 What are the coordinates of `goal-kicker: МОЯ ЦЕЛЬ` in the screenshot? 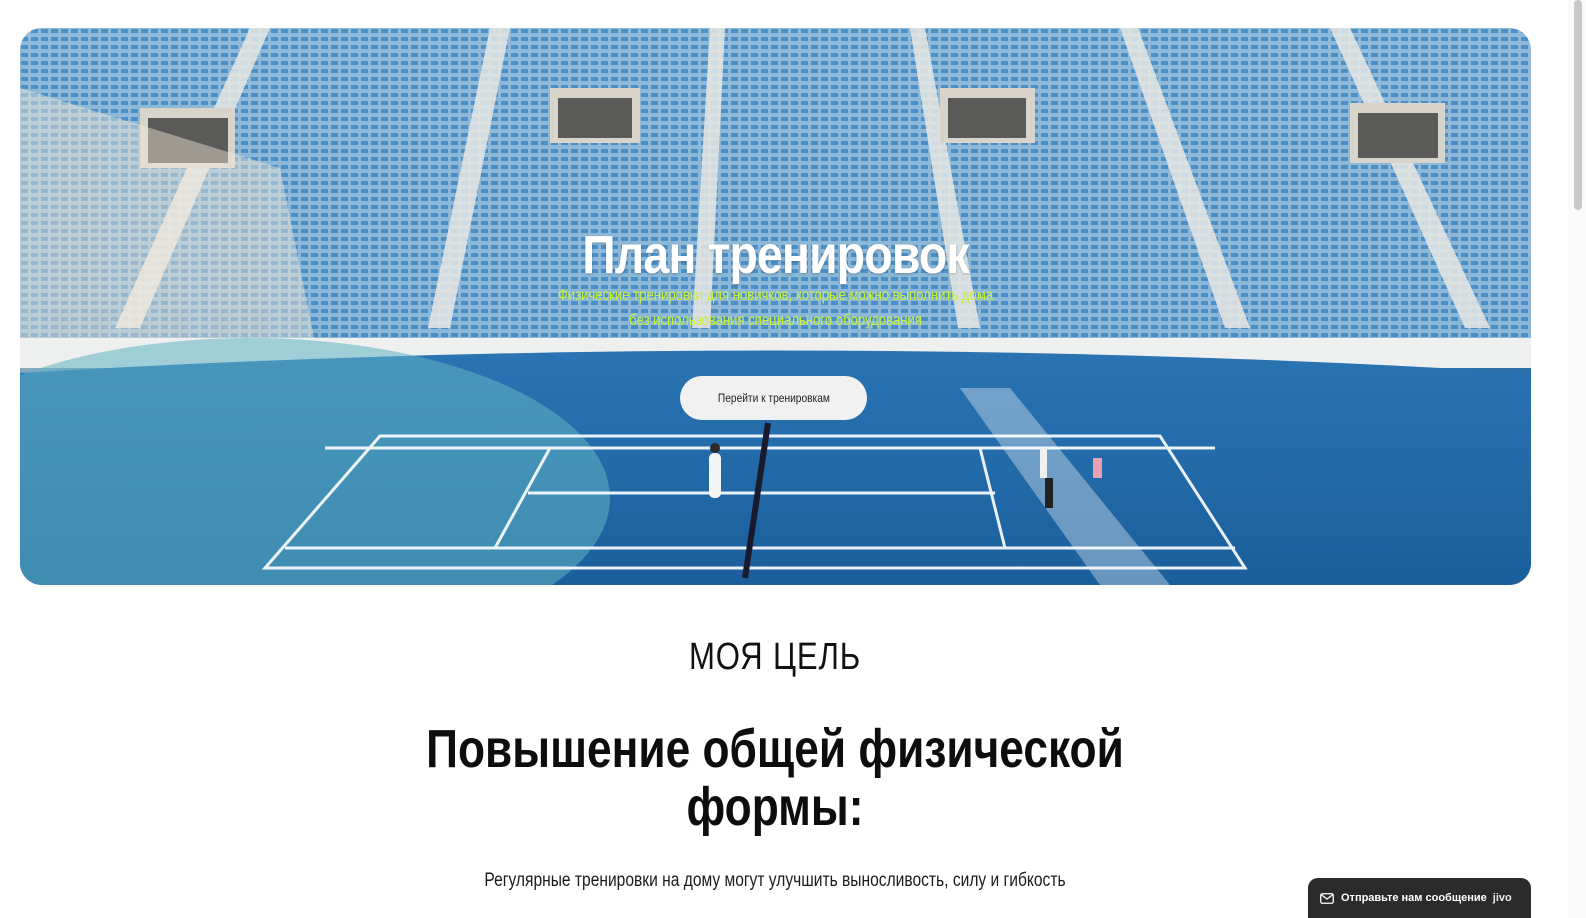 It's located at (775, 657).